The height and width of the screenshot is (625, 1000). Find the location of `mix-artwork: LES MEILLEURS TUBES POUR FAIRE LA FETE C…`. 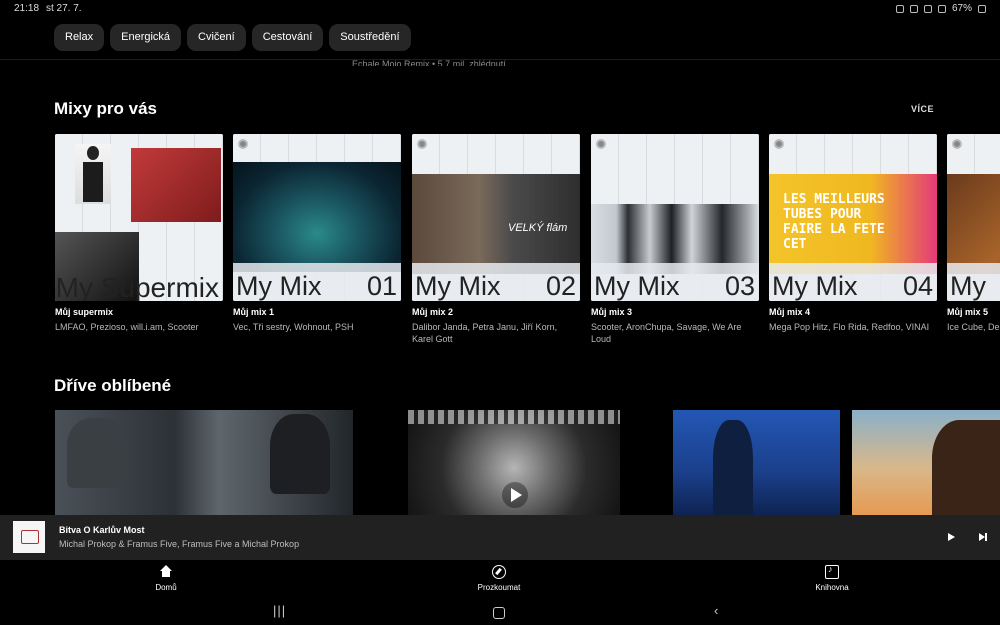

mix-artwork: LES MEILLEURS TUBES POUR FAIRE LA FETE C… is located at coordinates (853, 217).